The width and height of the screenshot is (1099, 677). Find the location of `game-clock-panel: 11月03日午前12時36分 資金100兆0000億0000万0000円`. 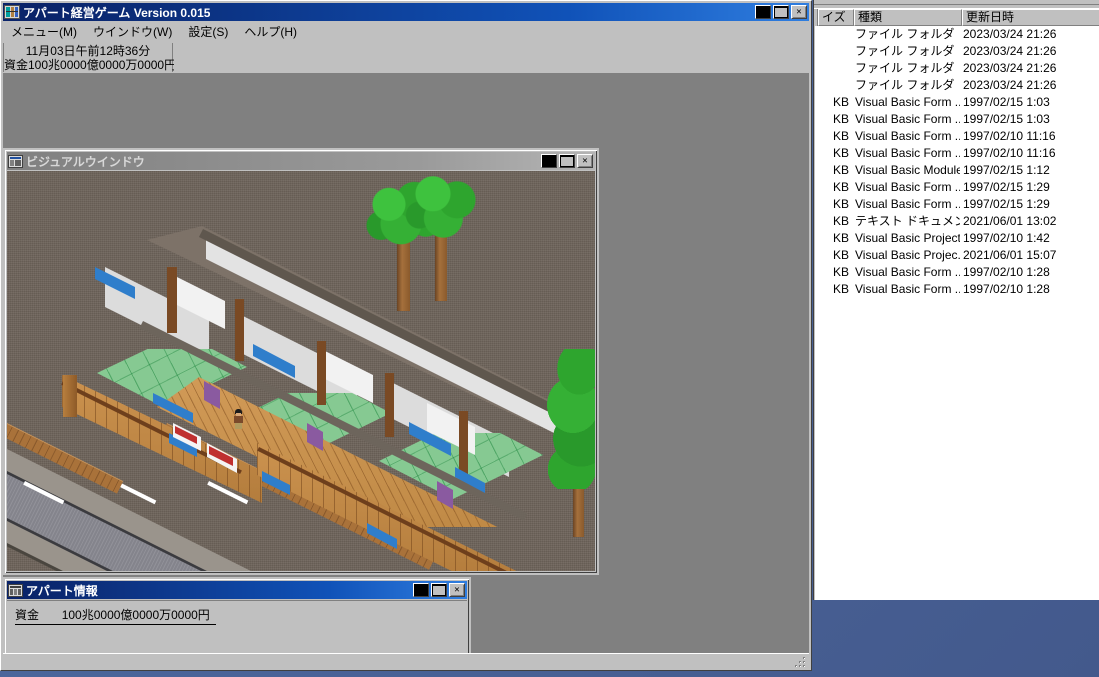

game-clock-panel: 11月03日午前12時36分 資金100兆0000億0000万0000円 is located at coordinates (90, 57).